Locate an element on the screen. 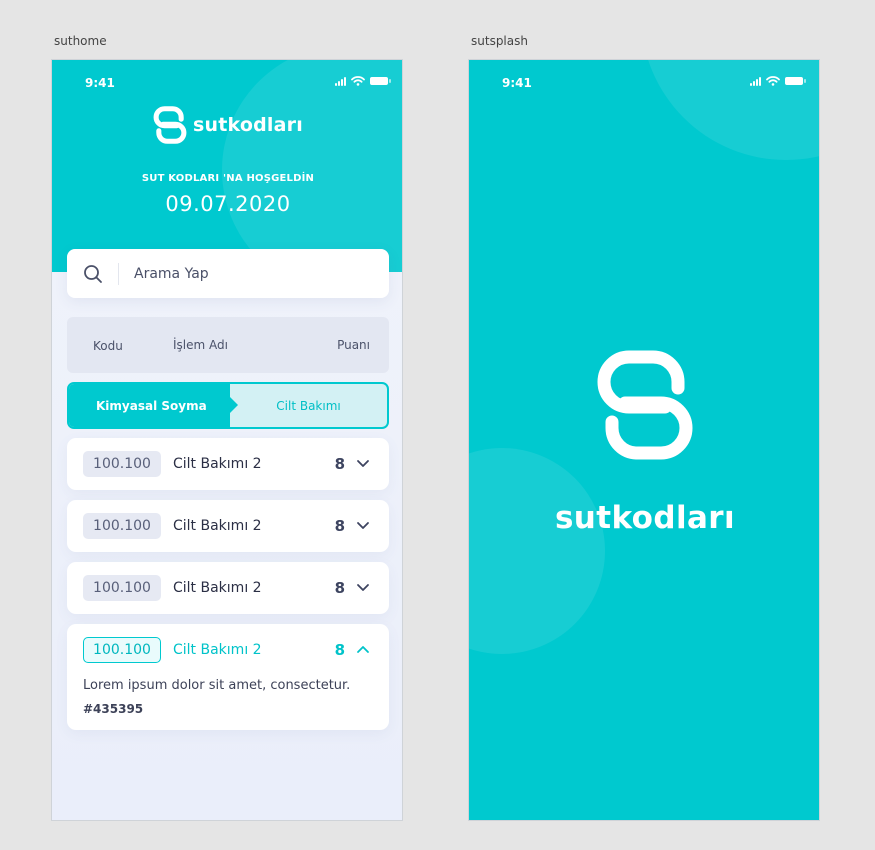 This screenshot has height=850, width=875. item-description: Lorem ipsum dolor sit amet, consectetur. is located at coordinates (217, 685).